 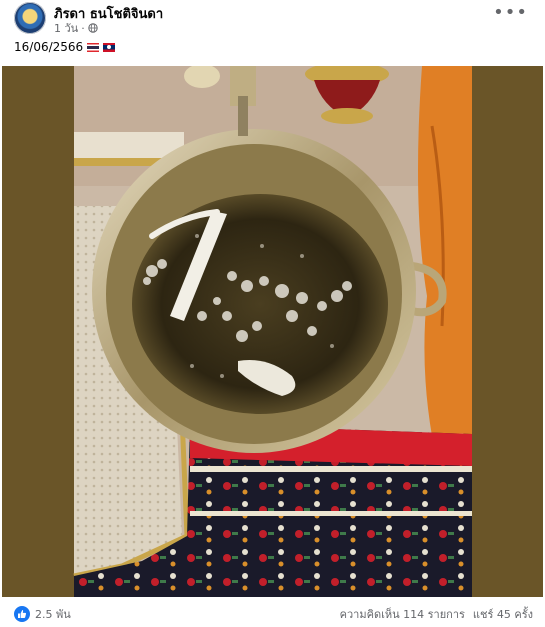 I want to click on caption-date: 16/06/2566, so click(x=49, y=47).